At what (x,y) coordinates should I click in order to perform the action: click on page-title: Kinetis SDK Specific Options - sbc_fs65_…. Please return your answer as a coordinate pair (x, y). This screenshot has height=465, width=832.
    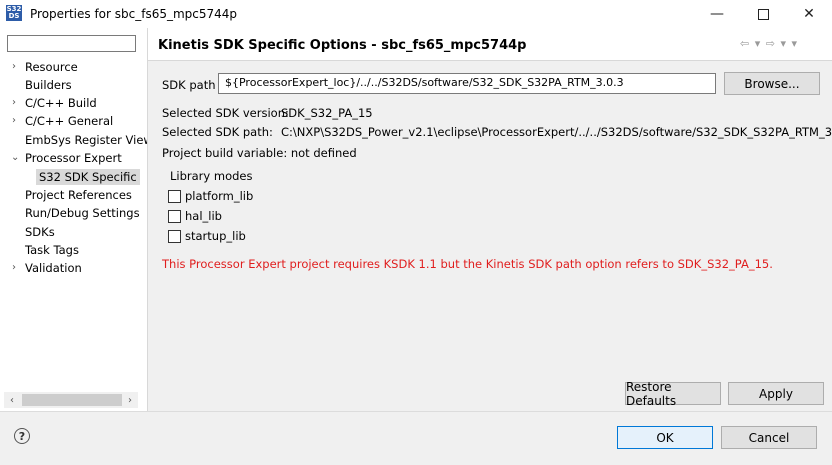
    Looking at the image, I should click on (342, 45).